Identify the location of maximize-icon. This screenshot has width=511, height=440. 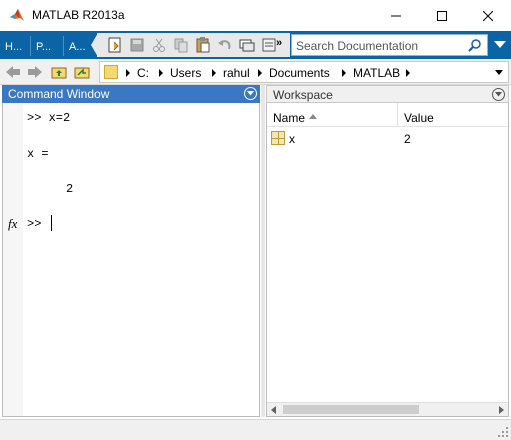
(442, 15).